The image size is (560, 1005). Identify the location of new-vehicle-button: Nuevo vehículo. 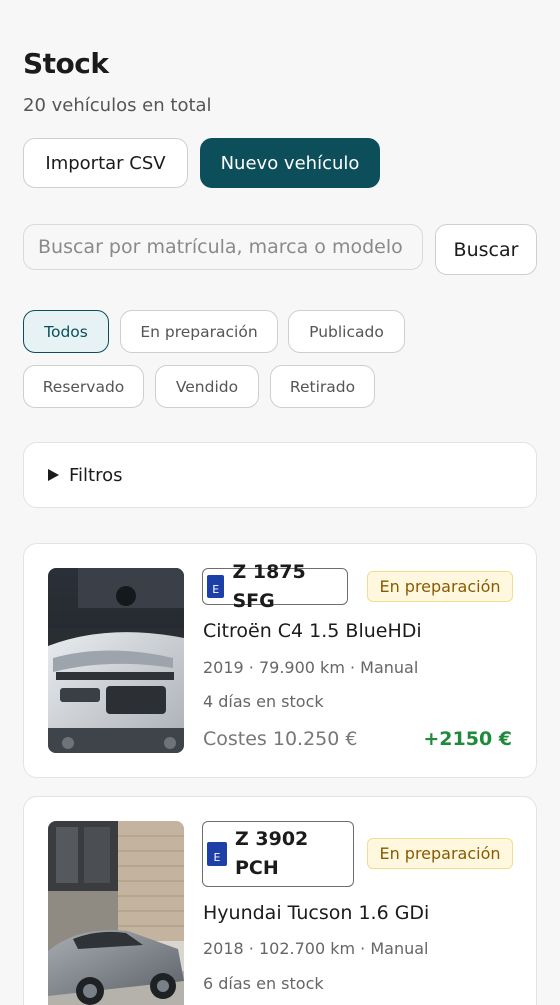
(290, 163).